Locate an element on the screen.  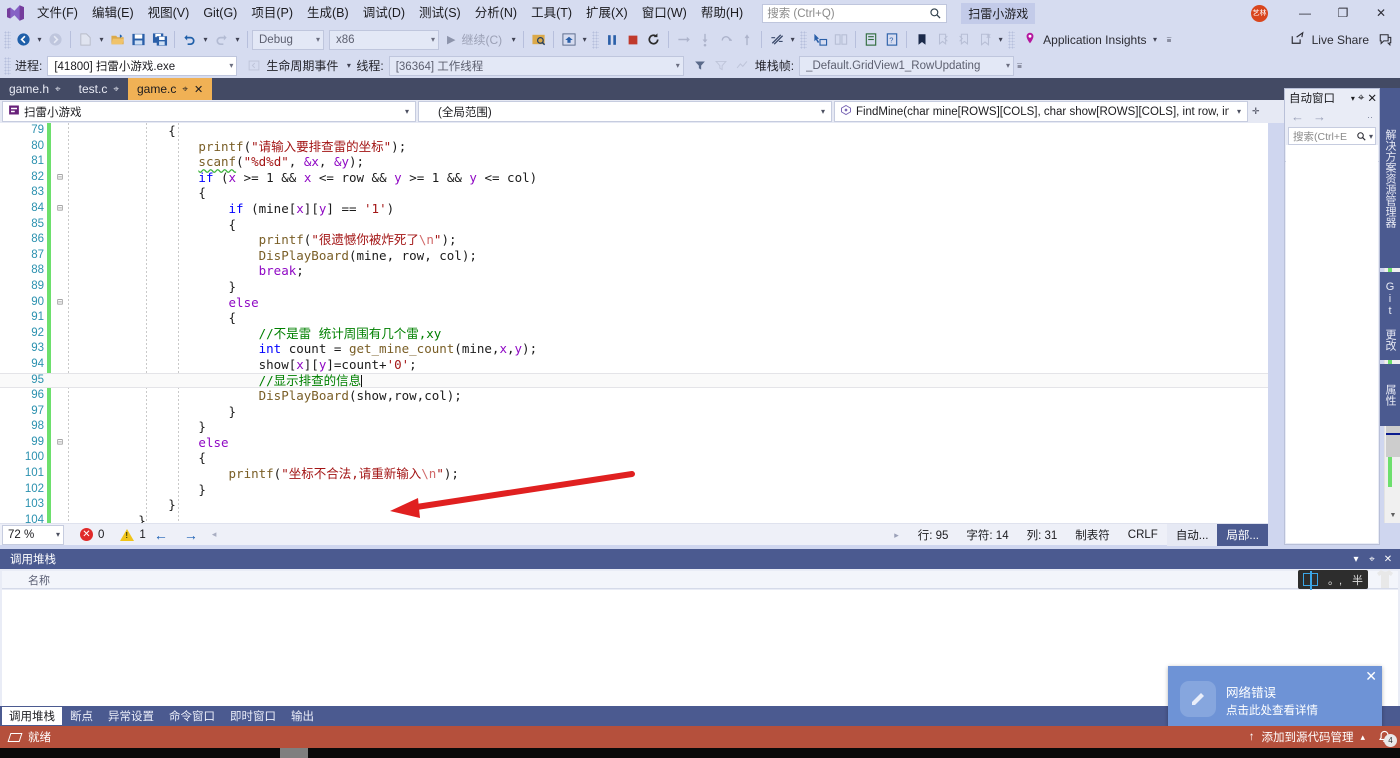
tool-tab-properties: 属性 is located at coordinates (1390, 395).